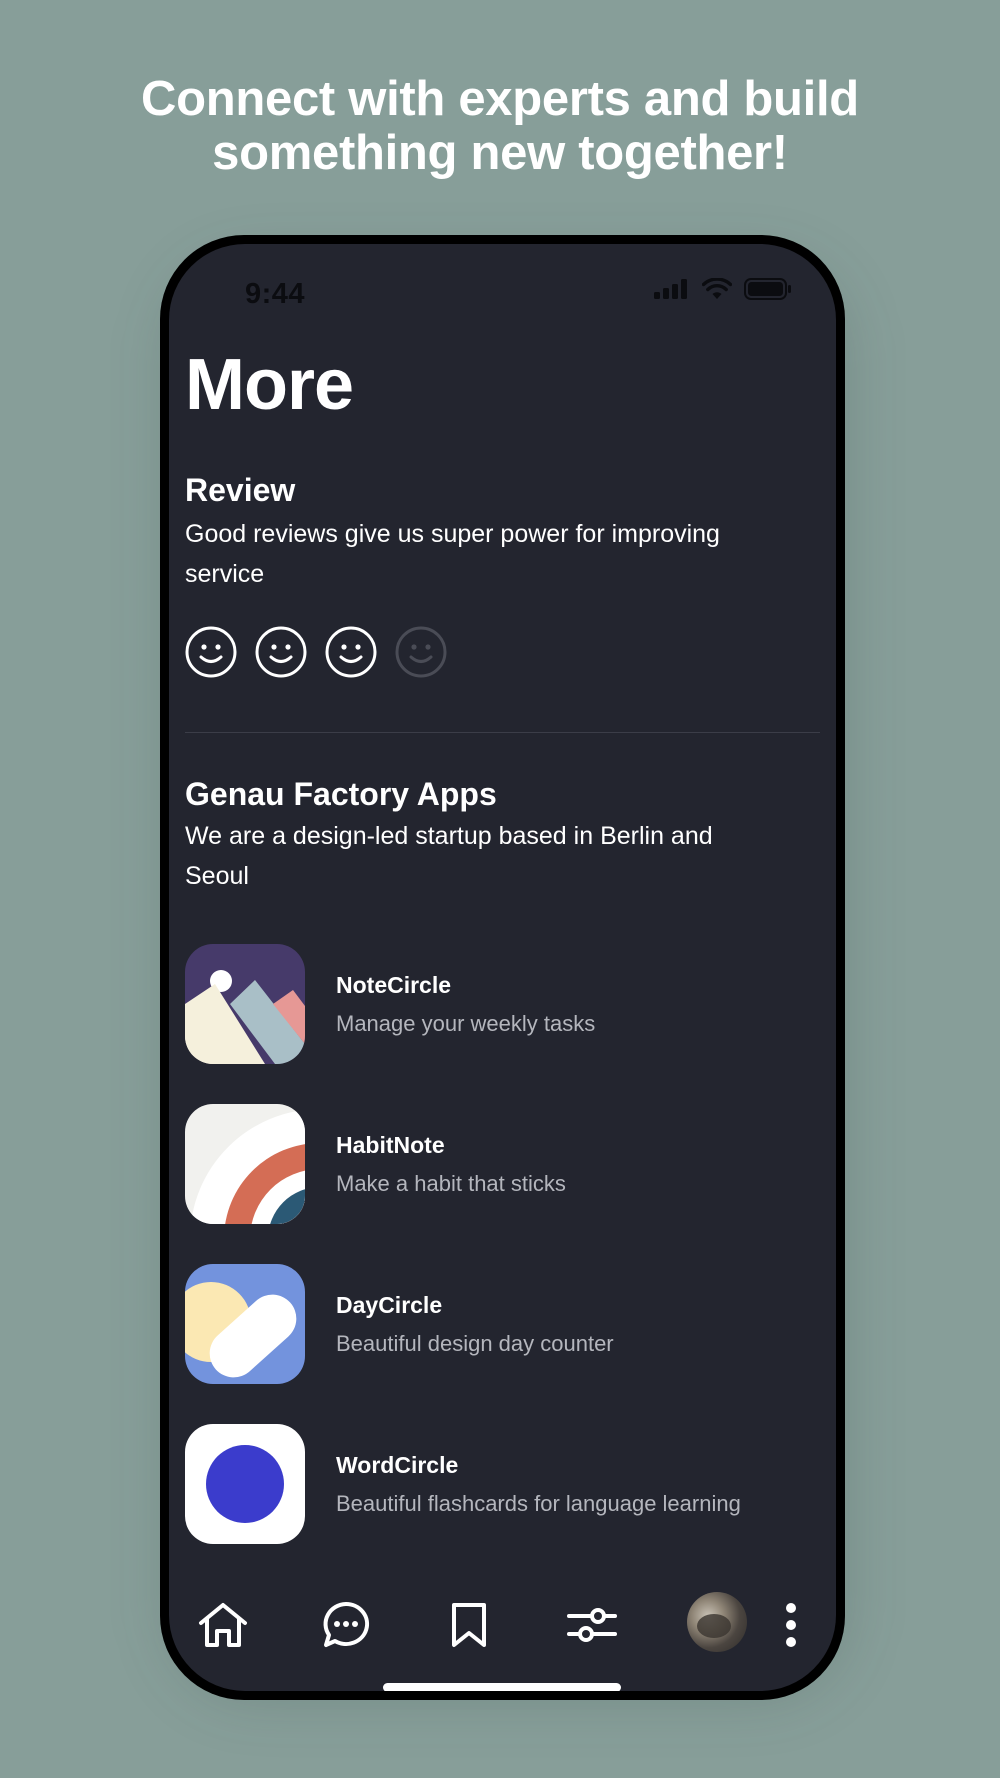 The image size is (1000, 1778). I want to click on tab-chat, so click(346, 1625).